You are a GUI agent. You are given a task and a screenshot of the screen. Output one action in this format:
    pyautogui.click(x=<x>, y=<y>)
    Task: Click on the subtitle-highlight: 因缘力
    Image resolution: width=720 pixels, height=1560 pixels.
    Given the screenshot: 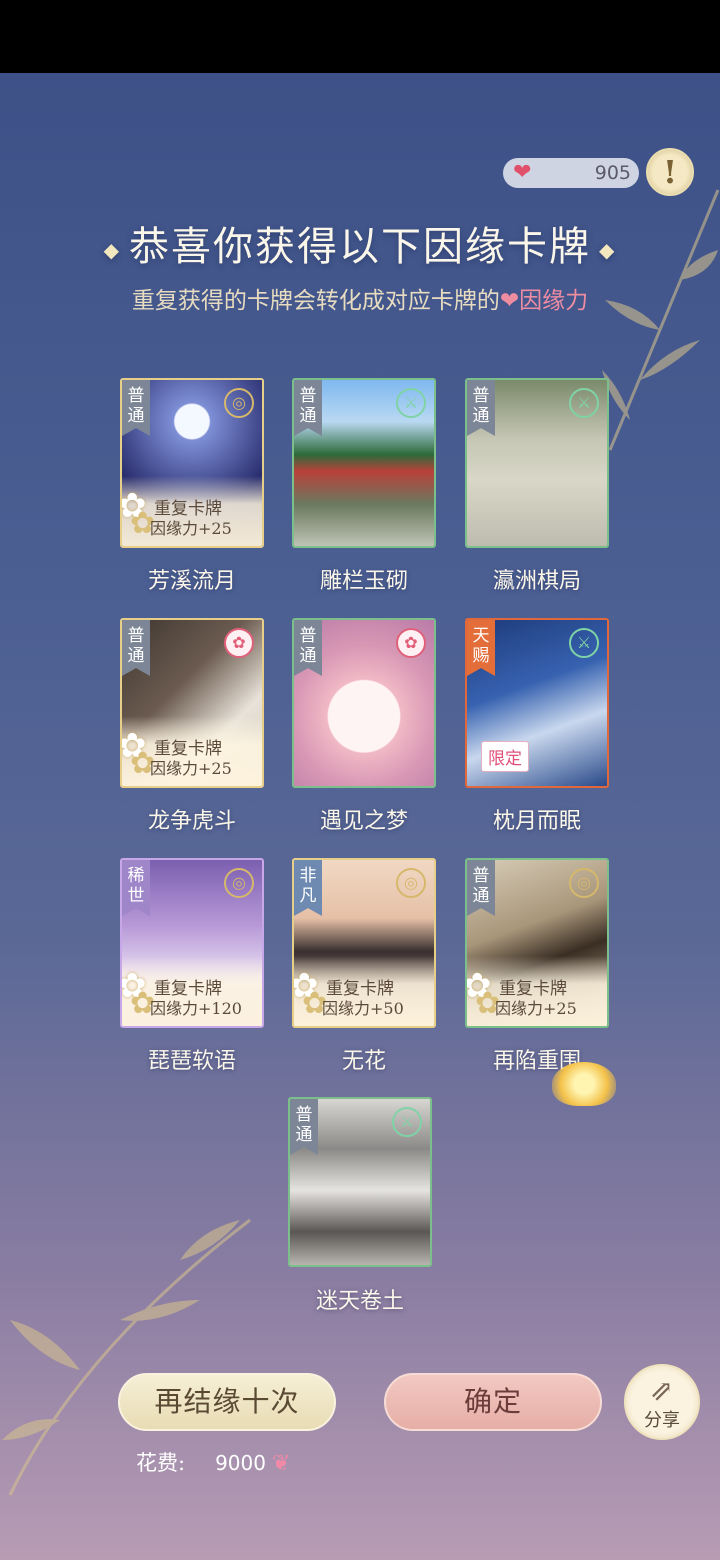 What is the action you would take?
    pyautogui.click(x=554, y=301)
    